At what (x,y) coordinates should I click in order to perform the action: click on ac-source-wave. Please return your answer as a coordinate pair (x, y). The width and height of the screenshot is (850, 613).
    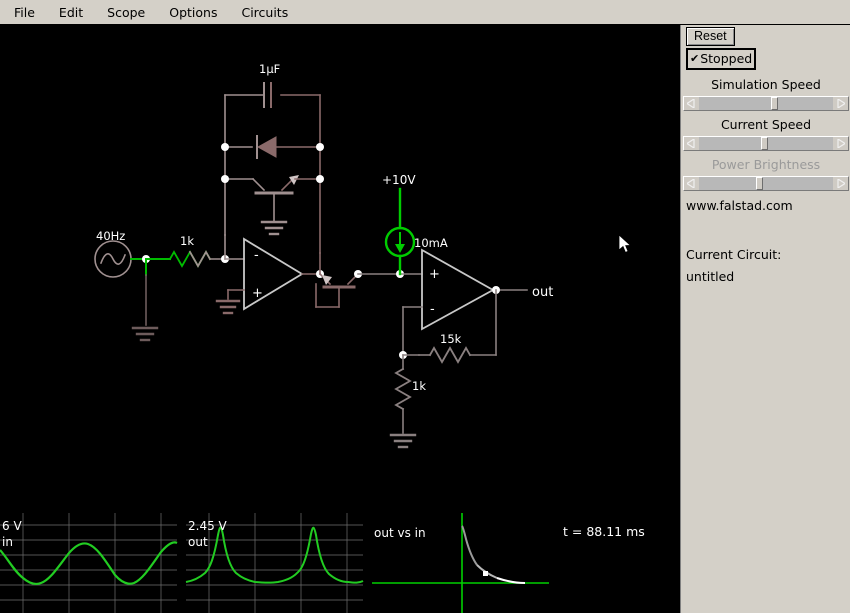
    Looking at the image, I should click on (113, 259).